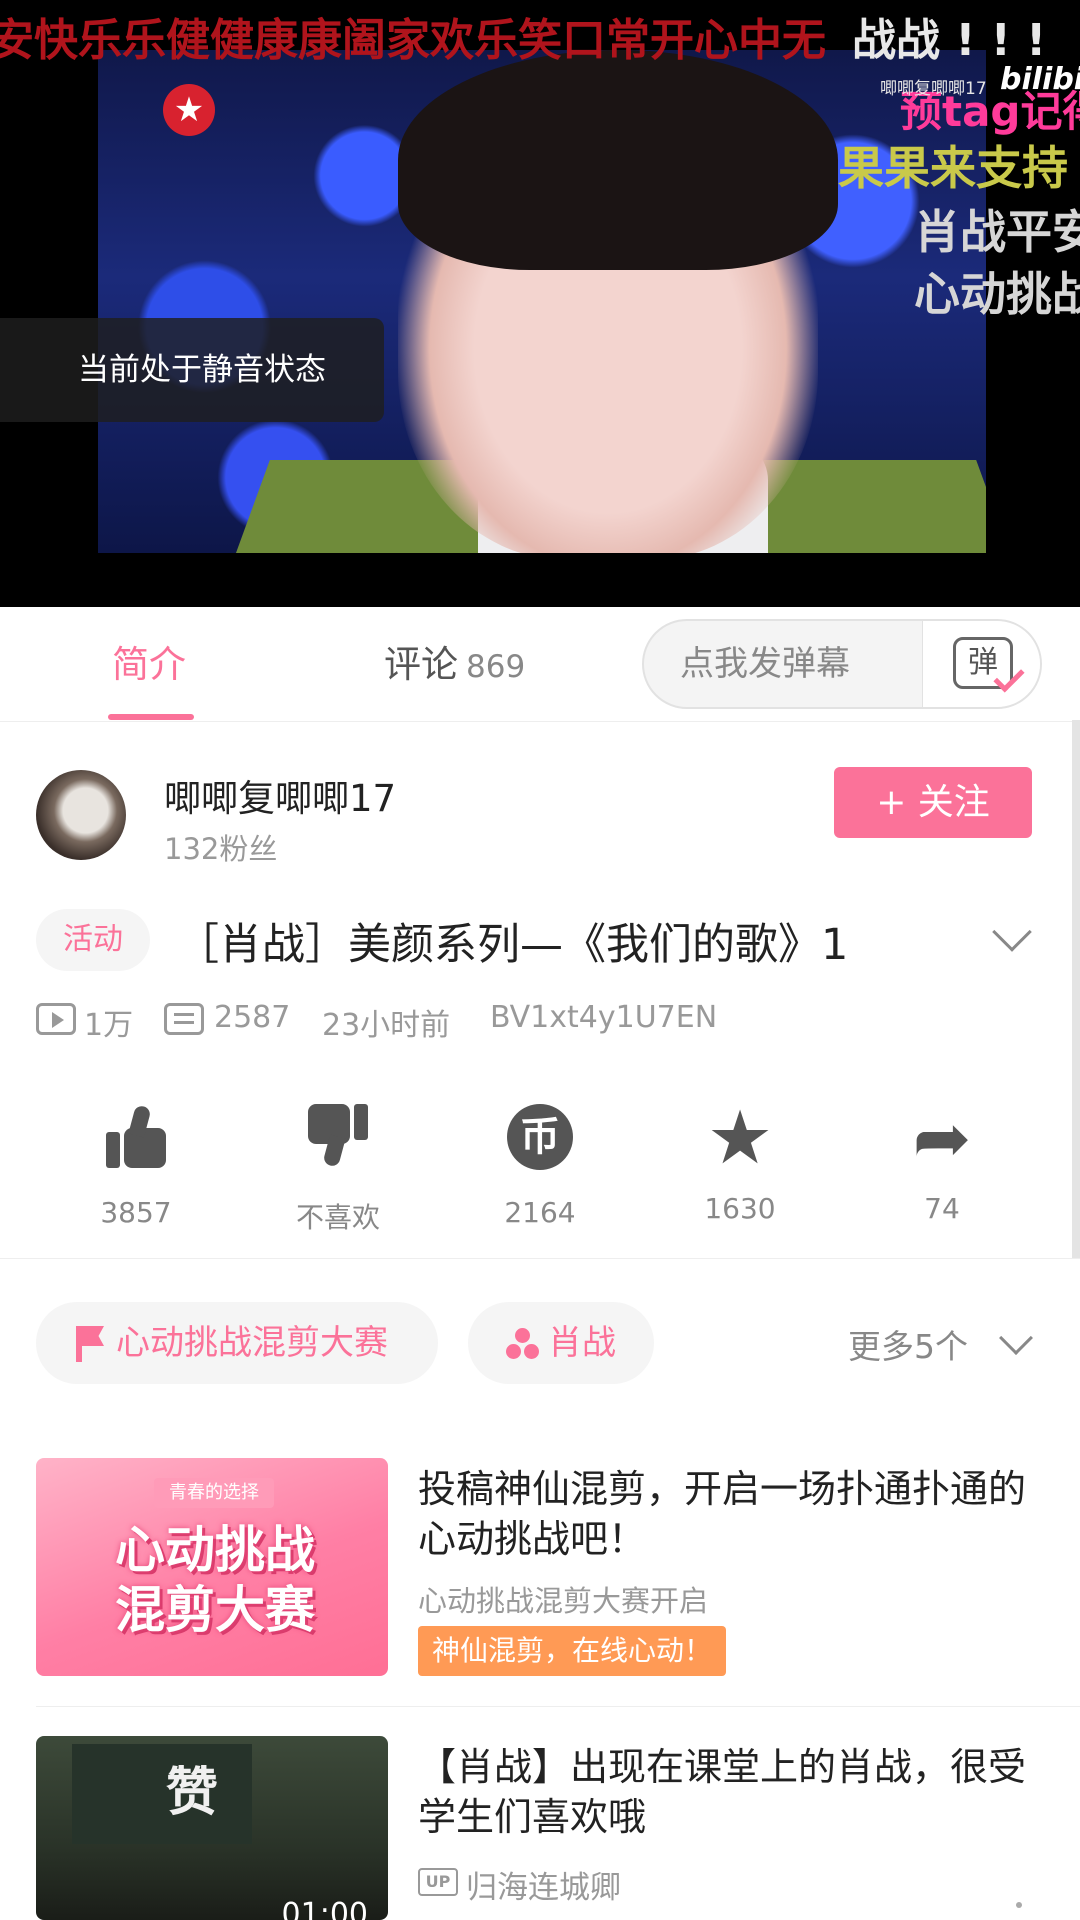 The image size is (1080, 1920). What do you see at coordinates (723, 1514) in the screenshot?
I see `recommend-title: 投稿神仙混剪，开启一场扑通扑通的心动挑战吧！` at bounding box center [723, 1514].